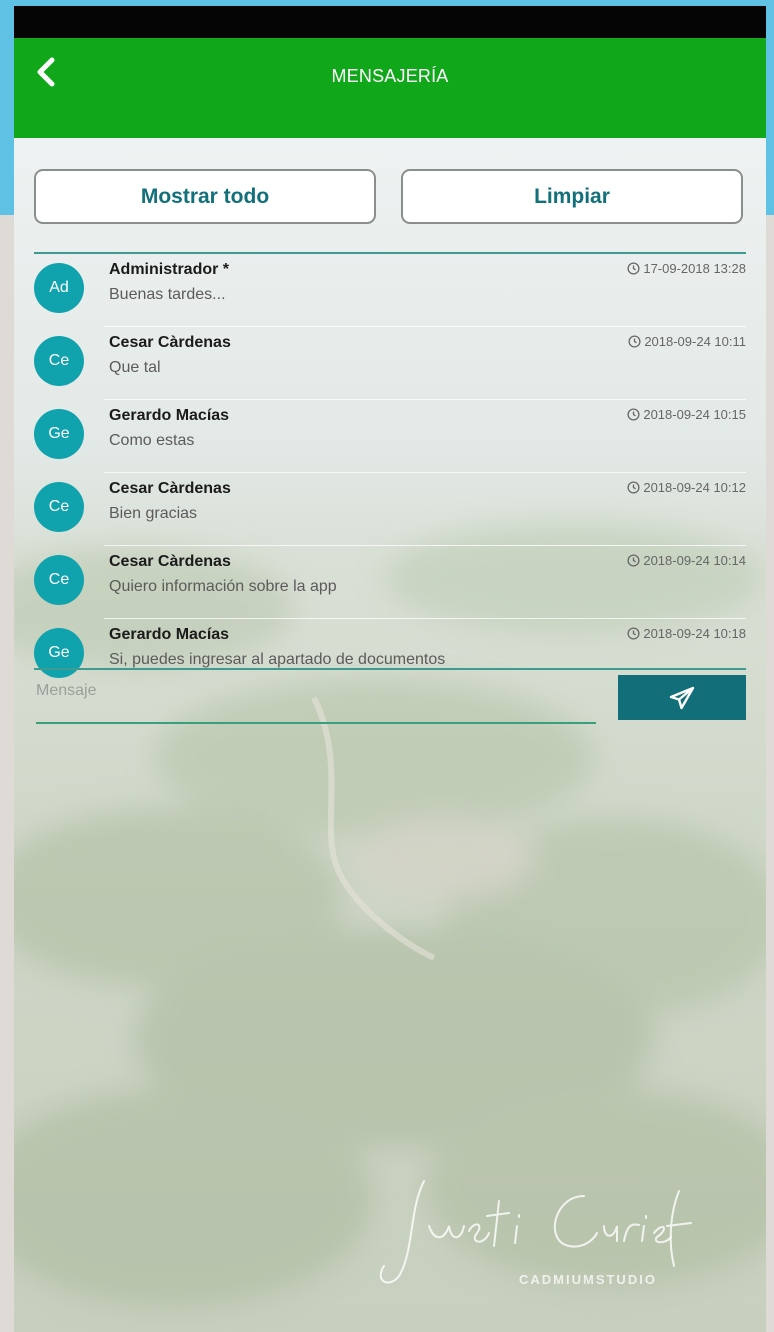 The image size is (774, 1332). What do you see at coordinates (169, 269) in the screenshot?
I see `message-sender: Administrador *` at bounding box center [169, 269].